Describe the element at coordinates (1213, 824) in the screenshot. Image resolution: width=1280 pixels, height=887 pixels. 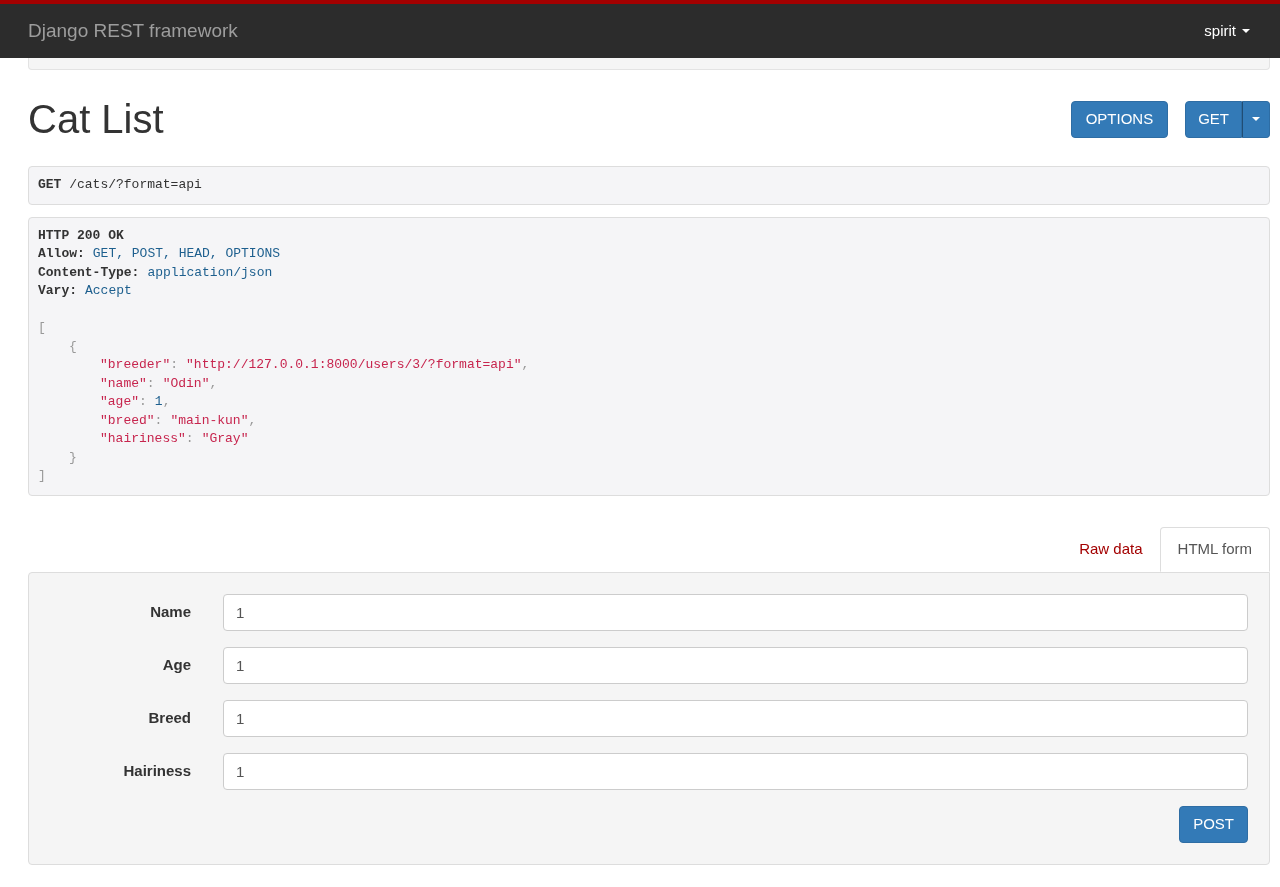
I see `post-button: POST` at that location.